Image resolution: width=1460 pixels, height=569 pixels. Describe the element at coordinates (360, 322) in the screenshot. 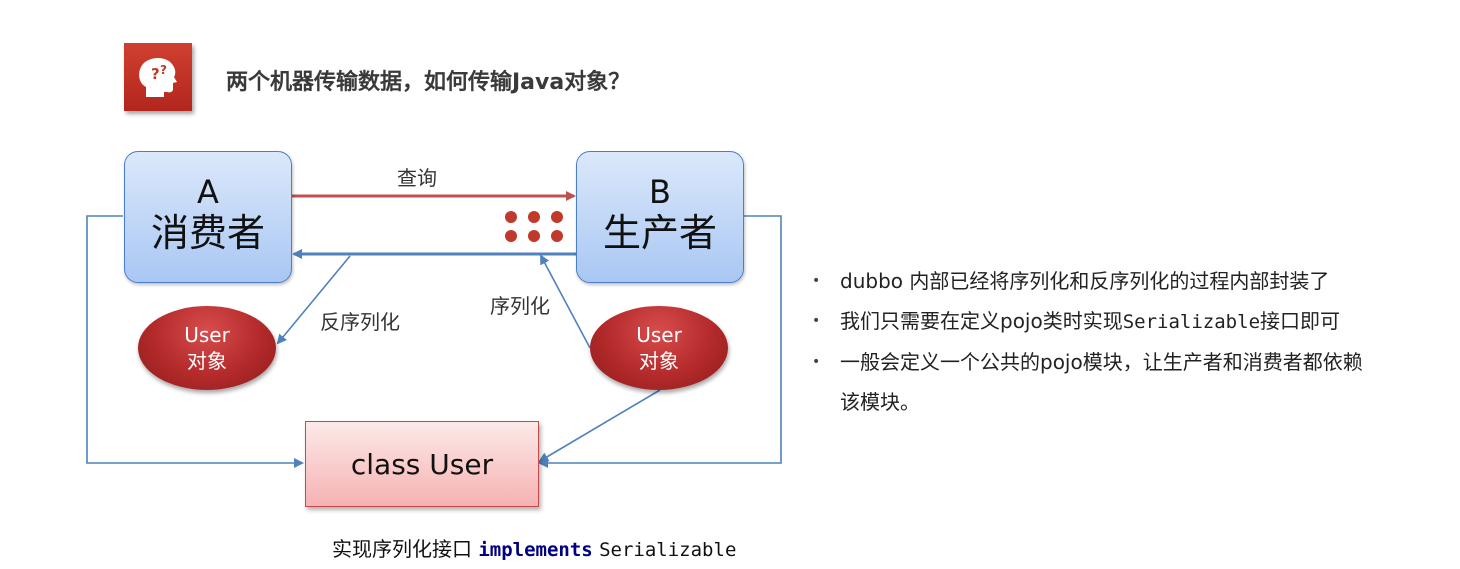

I see `deserialize-label: 反序列化` at that location.